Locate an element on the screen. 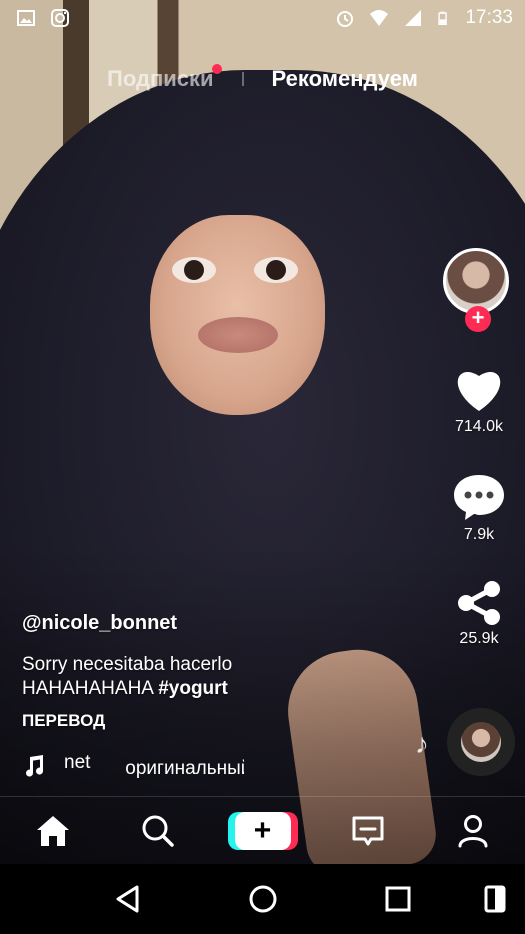 The height and width of the screenshot is (934, 525). profile-icon is located at coordinates (472, 831).